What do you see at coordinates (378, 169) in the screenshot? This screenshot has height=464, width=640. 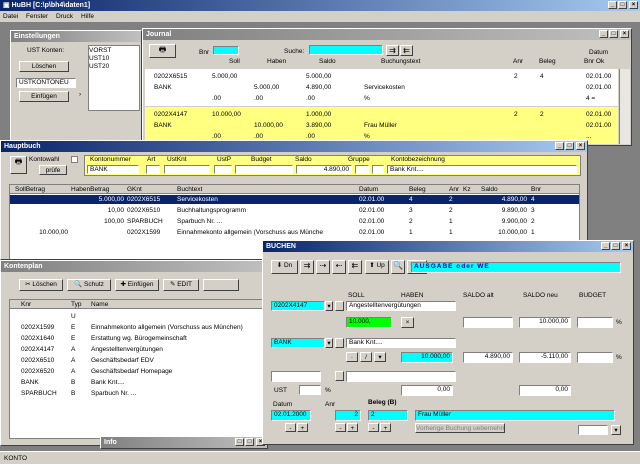 I see `gruppe-flag-input` at bounding box center [378, 169].